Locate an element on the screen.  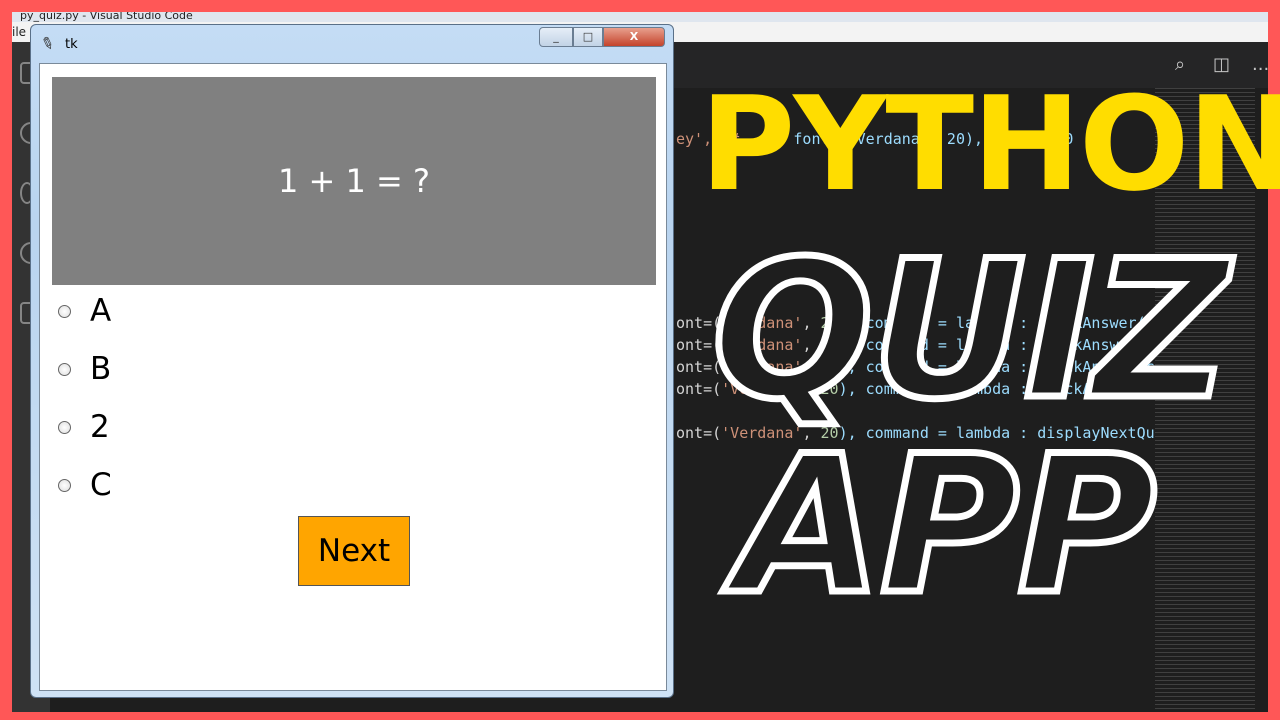
menu-file: ile is located at coordinates (19, 32).